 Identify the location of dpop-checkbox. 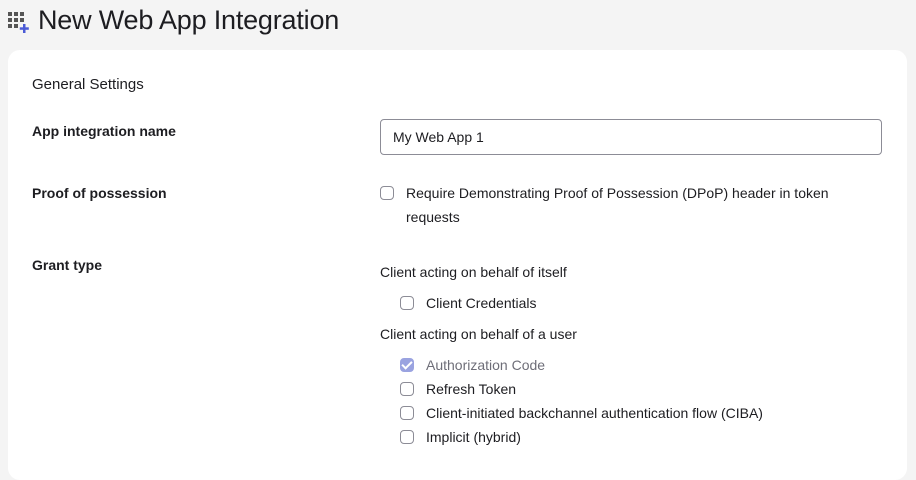
(387, 193).